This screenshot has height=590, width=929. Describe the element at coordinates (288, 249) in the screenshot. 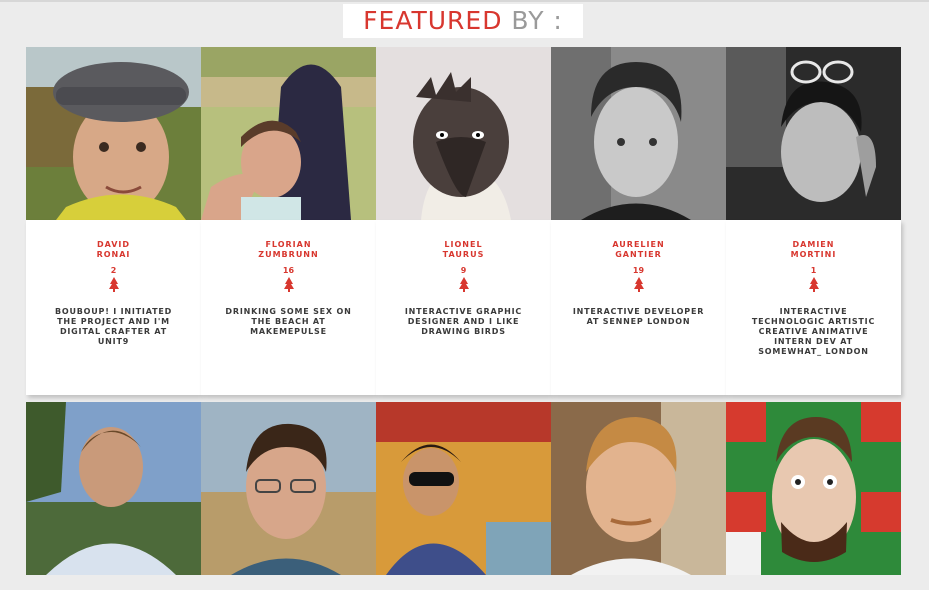

I see `contributor-name: FLORIAN ZUMBRUNN` at that location.